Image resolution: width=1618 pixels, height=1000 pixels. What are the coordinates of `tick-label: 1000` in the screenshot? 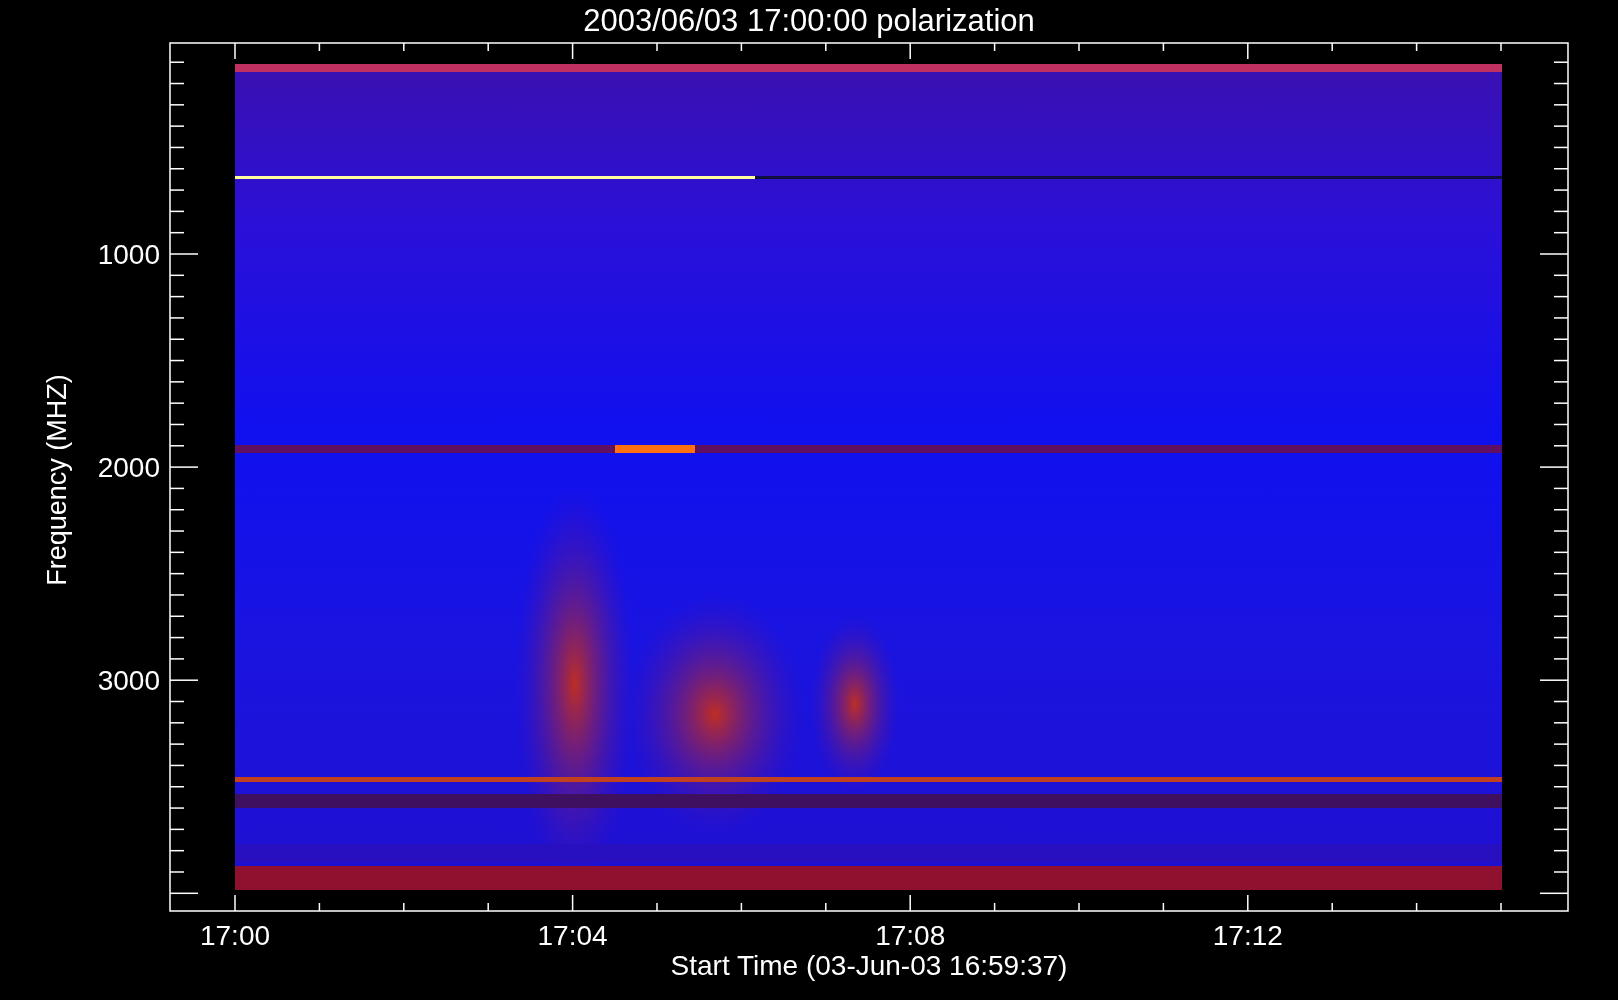 It's located at (128, 254).